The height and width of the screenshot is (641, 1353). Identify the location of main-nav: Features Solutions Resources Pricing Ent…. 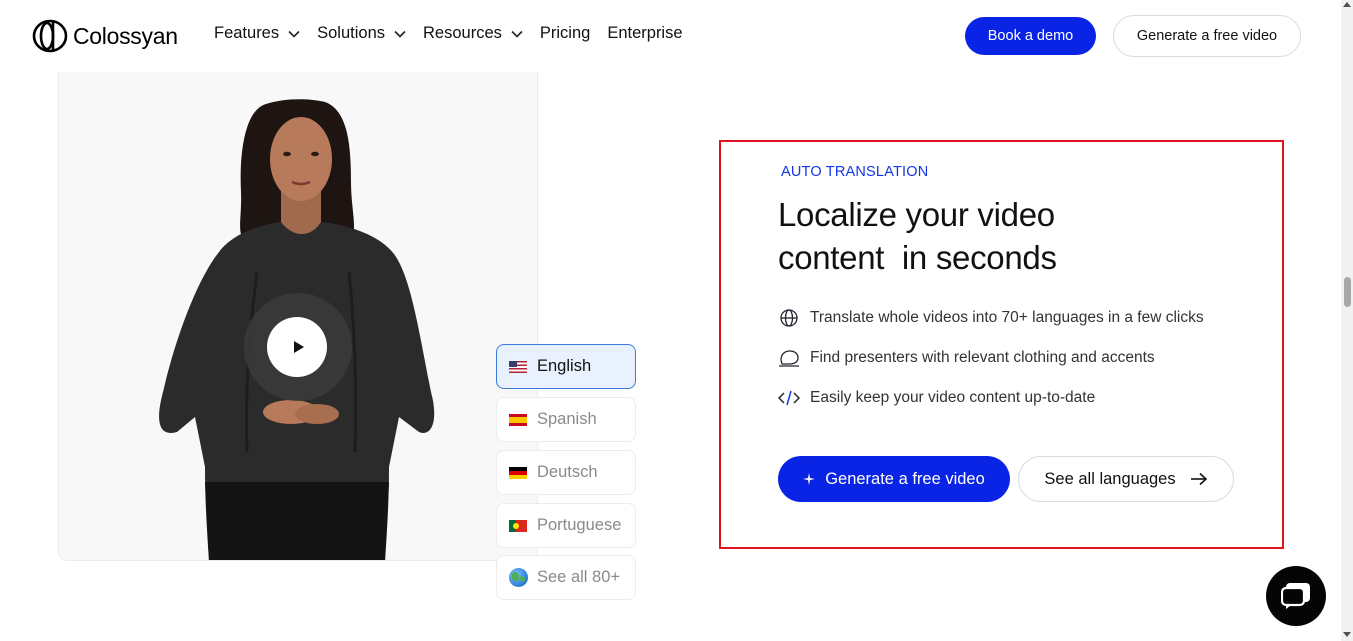
(457, 33).